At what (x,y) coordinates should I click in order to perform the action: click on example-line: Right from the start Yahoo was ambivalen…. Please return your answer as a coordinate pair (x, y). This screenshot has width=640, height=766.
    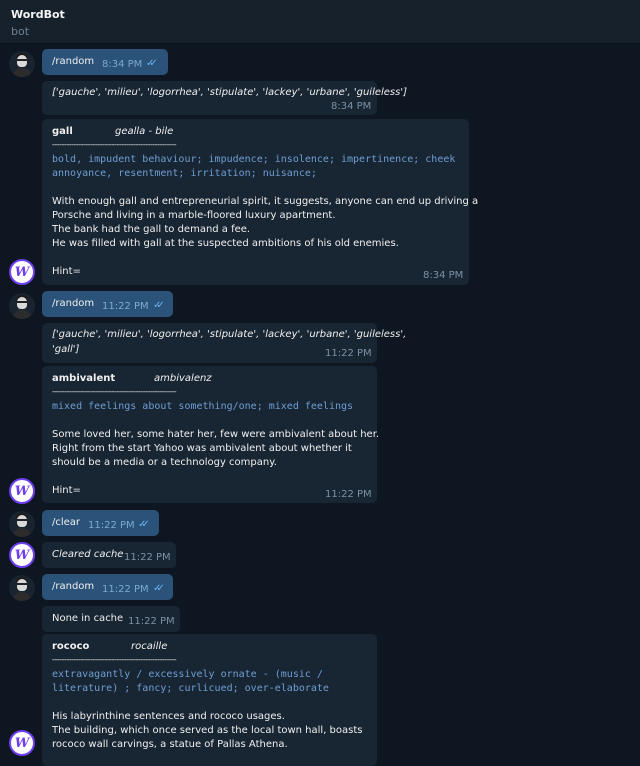
    Looking at the image, I should click on (202, 448).